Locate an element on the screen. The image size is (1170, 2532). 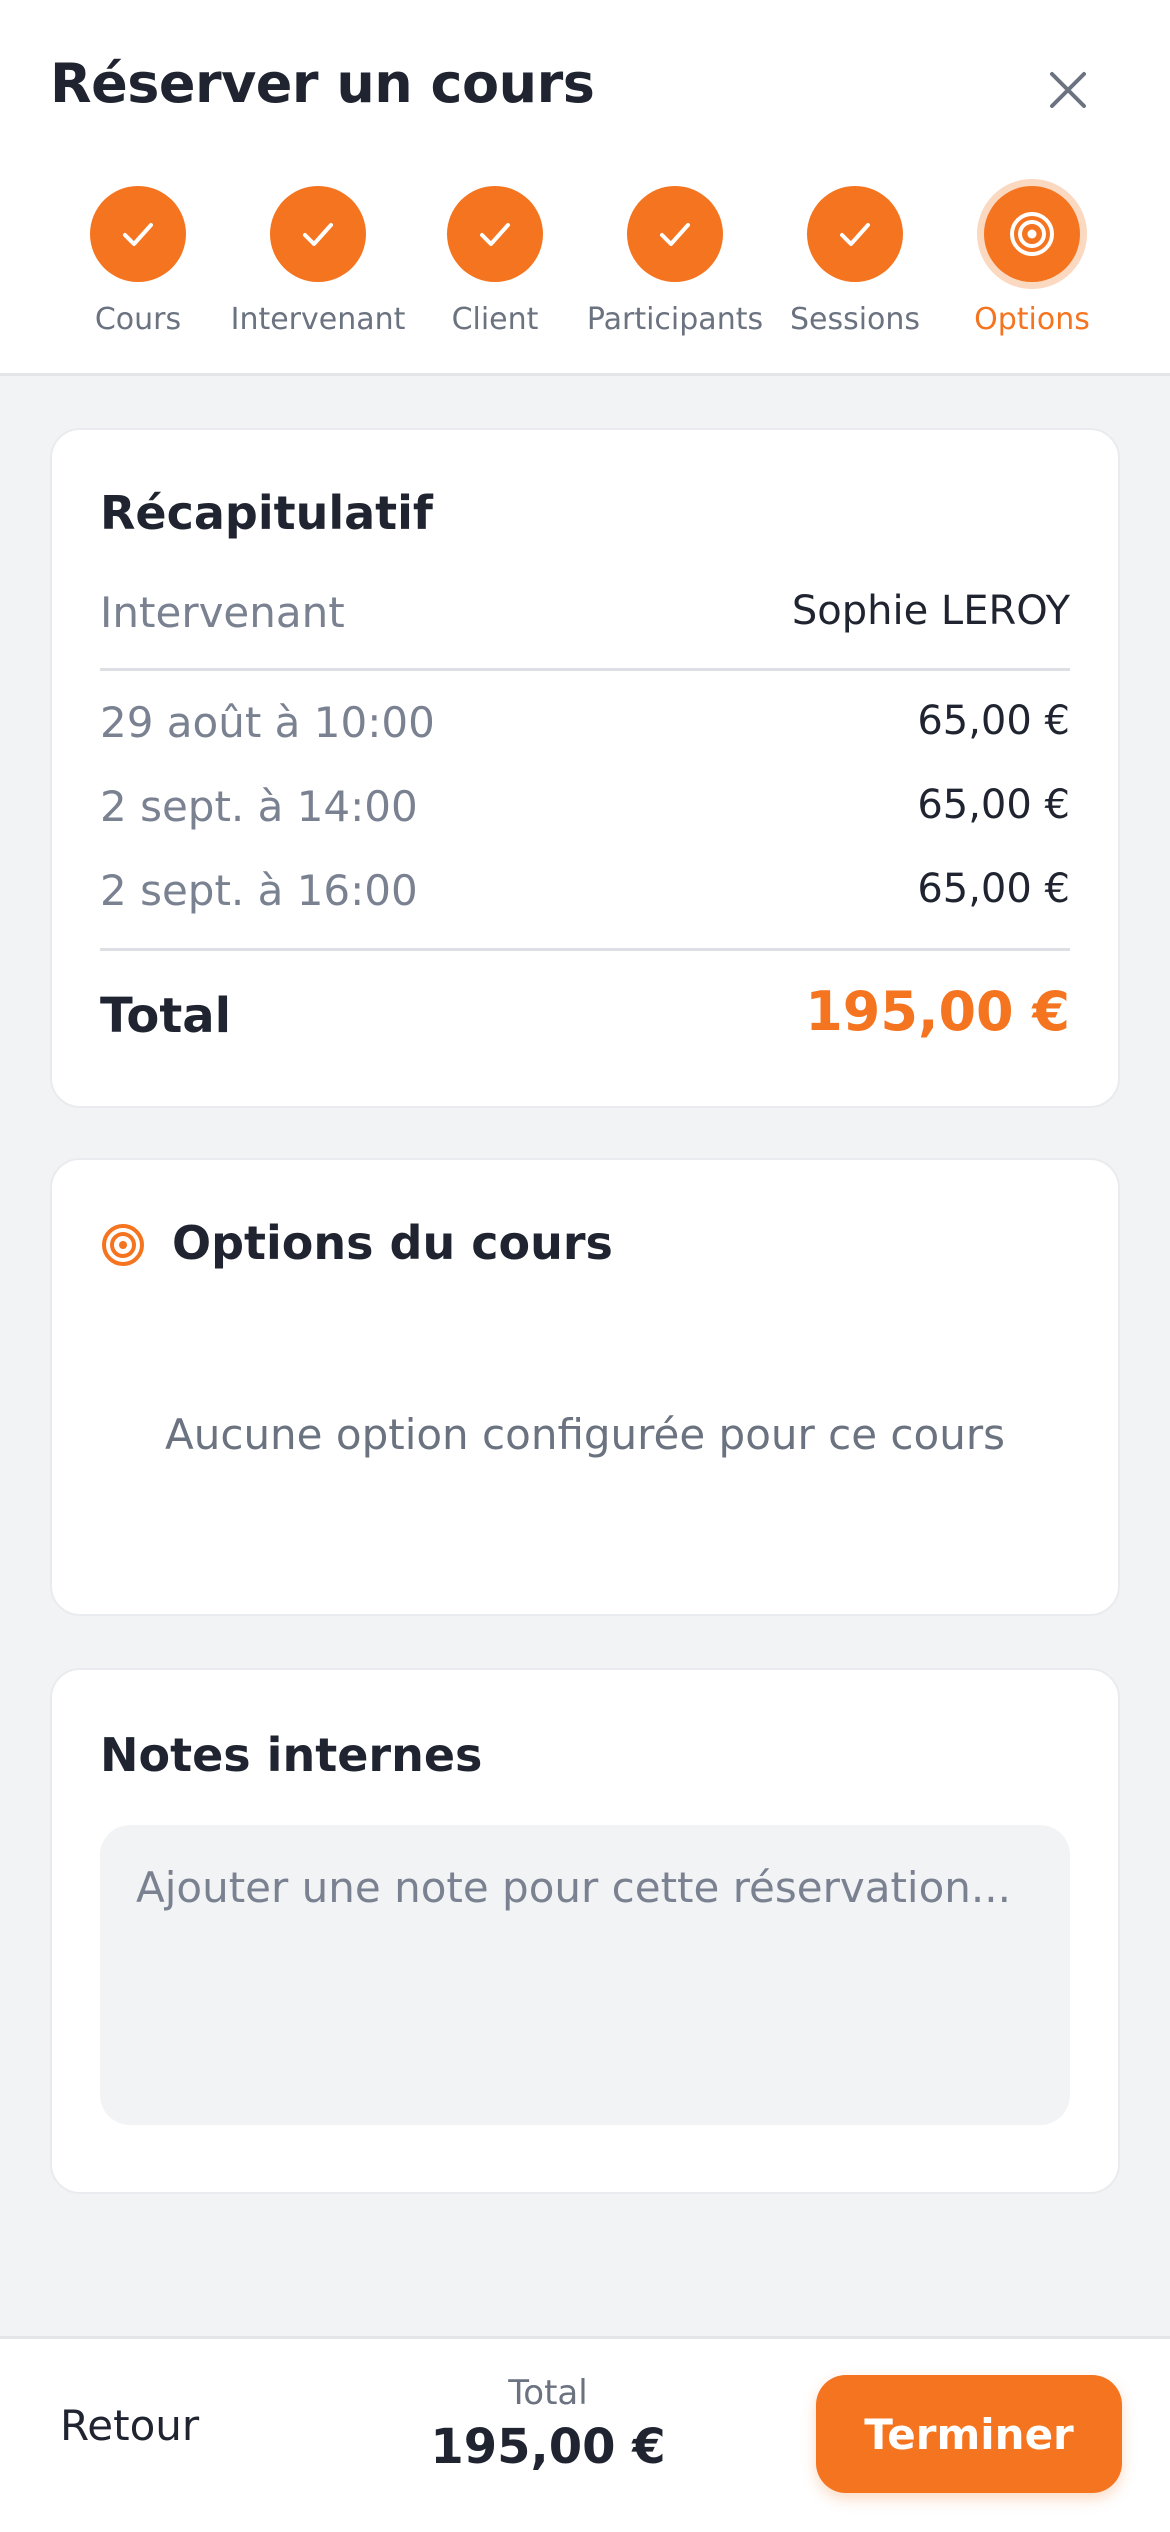
total-label: Total is located at coordinates (166, 1016).